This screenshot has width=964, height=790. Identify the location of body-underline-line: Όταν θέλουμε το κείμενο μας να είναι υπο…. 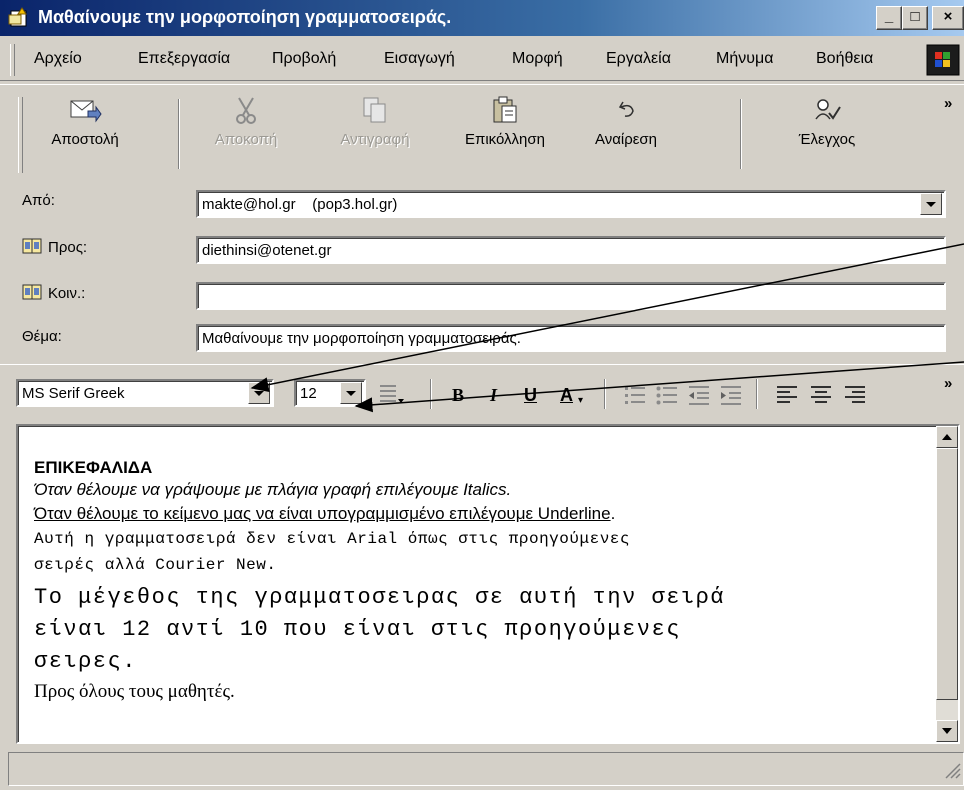
(479, 514).